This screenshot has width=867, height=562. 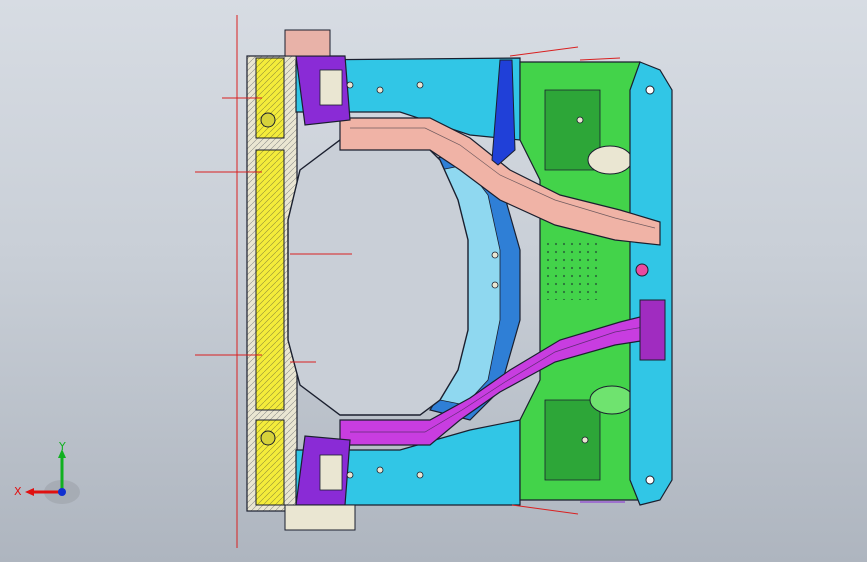 I want to click on center-opening, so click(x=378, y=277).